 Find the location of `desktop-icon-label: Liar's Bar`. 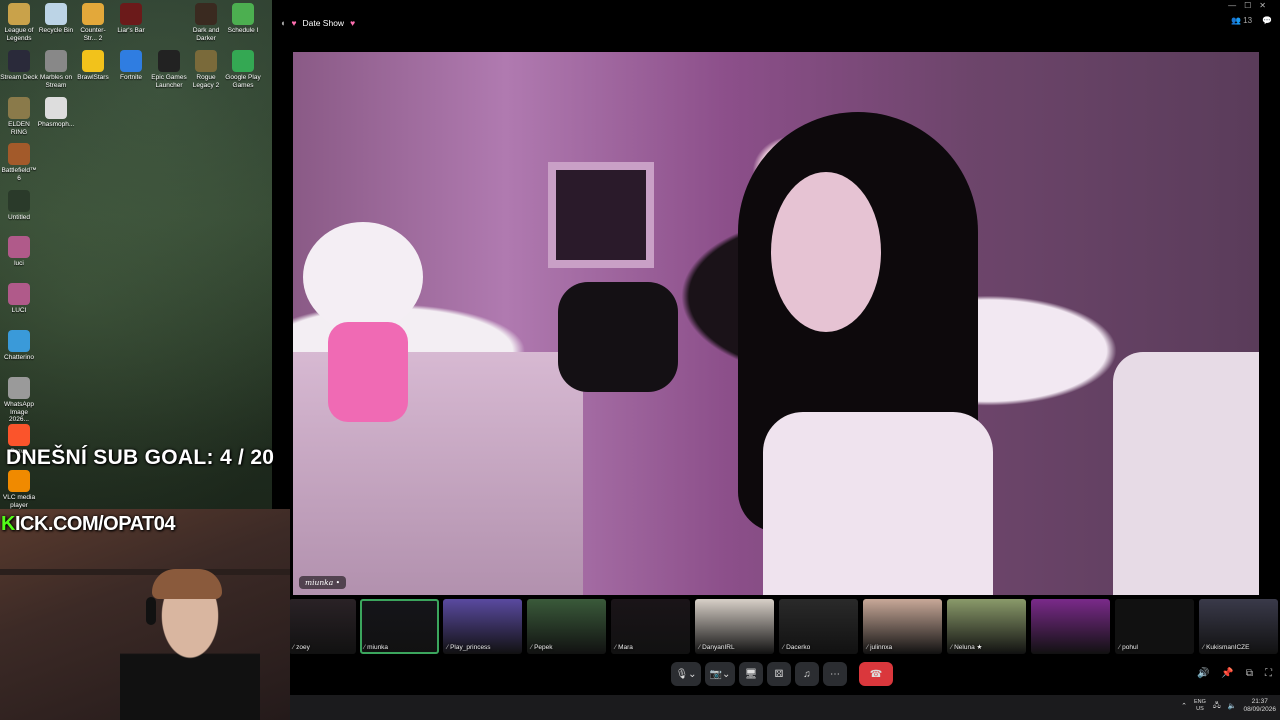

desktop-icon-label: Liar's Bar is located at coordinates (131, 30).